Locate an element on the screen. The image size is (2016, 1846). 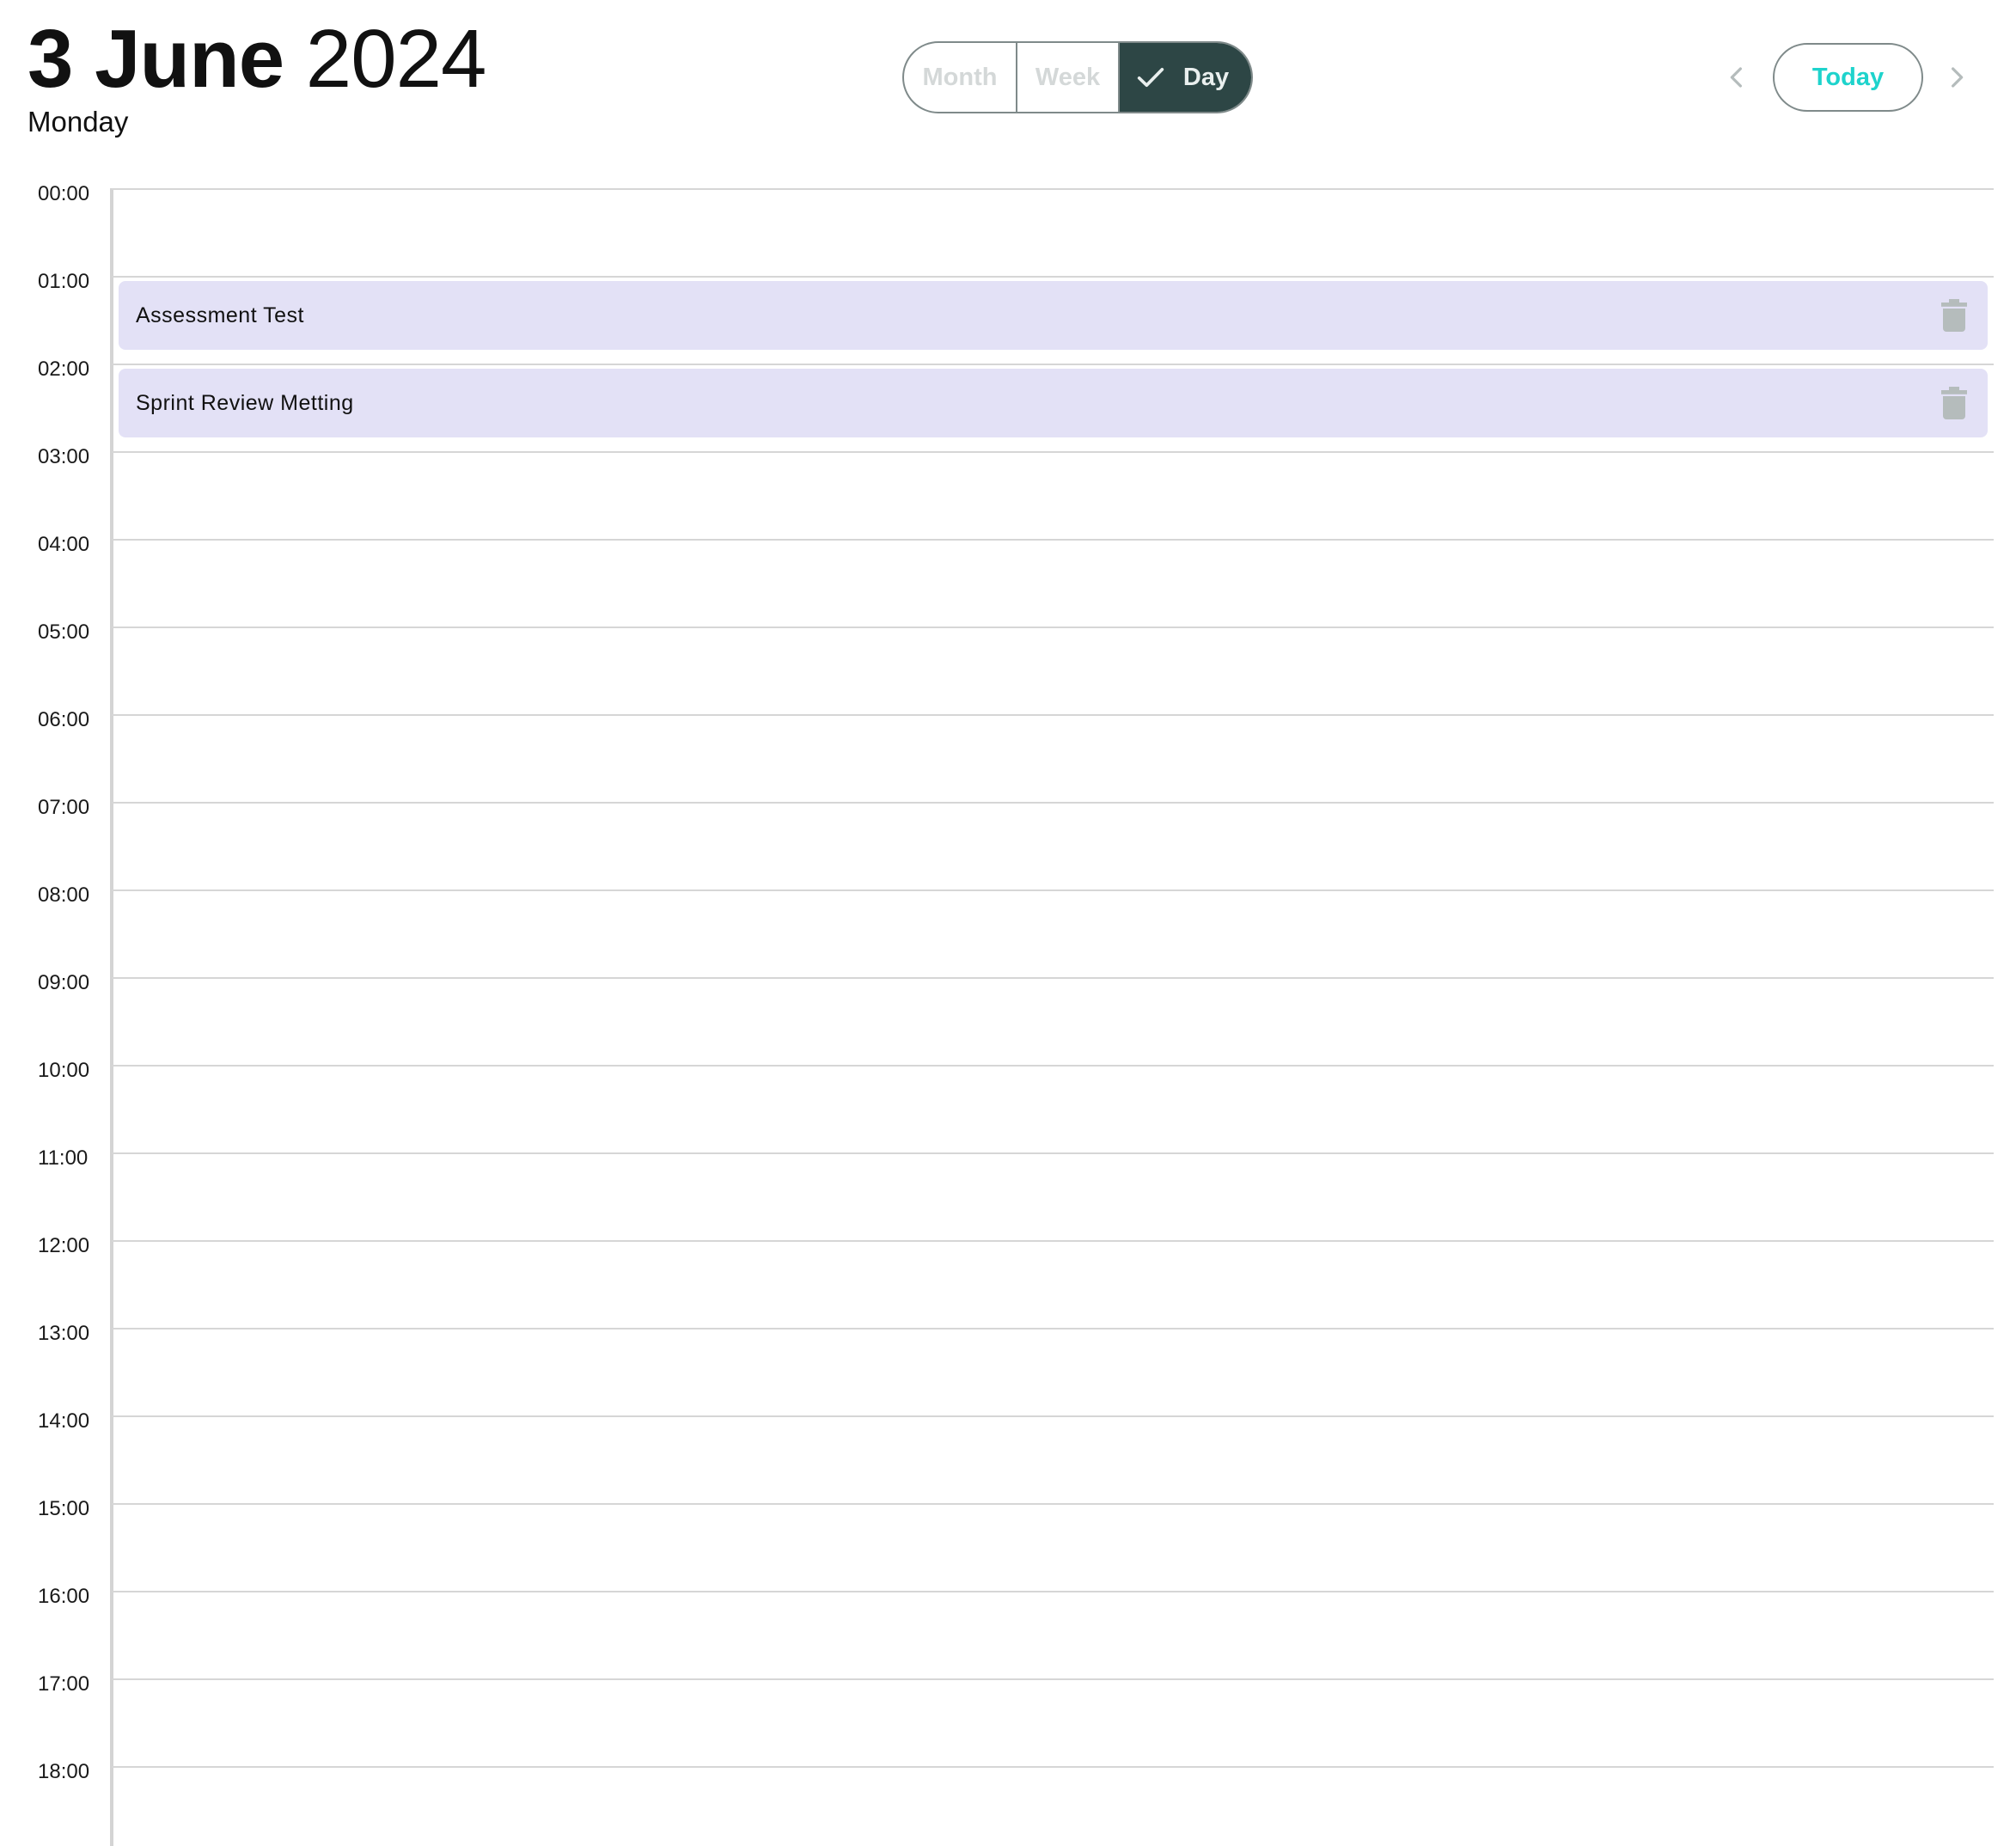
page-title: 3 June 2024 is located at coordinates (256, 60).